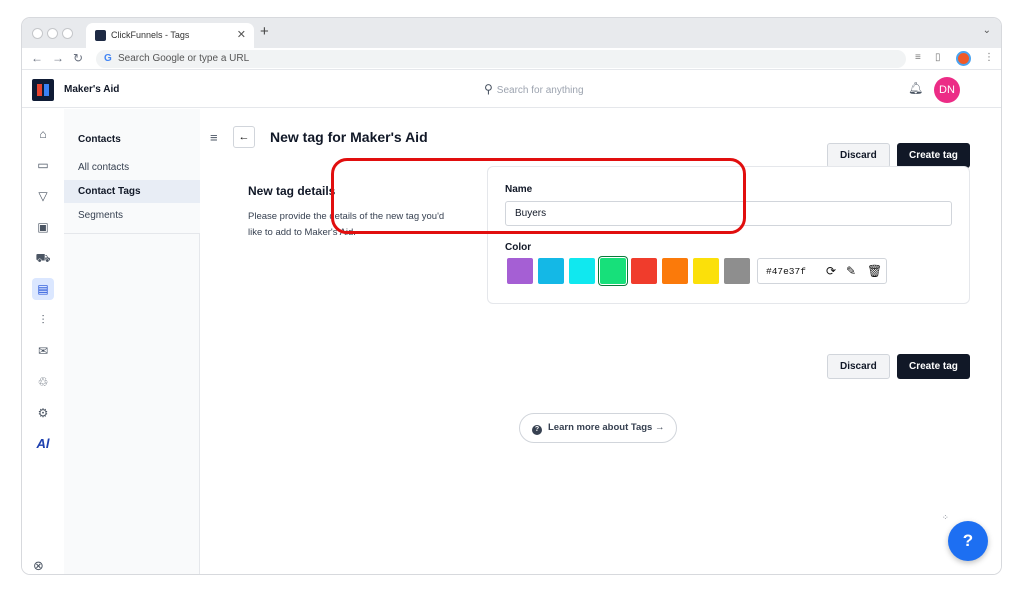 Image resolution: width=1024 pixels, height=601 pixels. Describe the element at coordinates (851, 271) in the screenshot. I see `pencil-icon: ✎` at that location.